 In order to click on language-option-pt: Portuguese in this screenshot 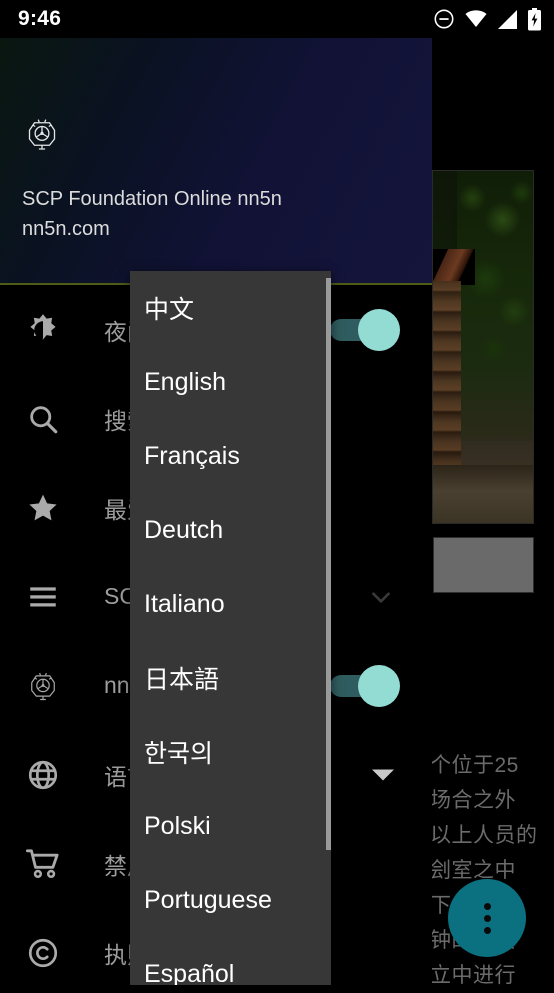, I will do `click(230, 900)`.